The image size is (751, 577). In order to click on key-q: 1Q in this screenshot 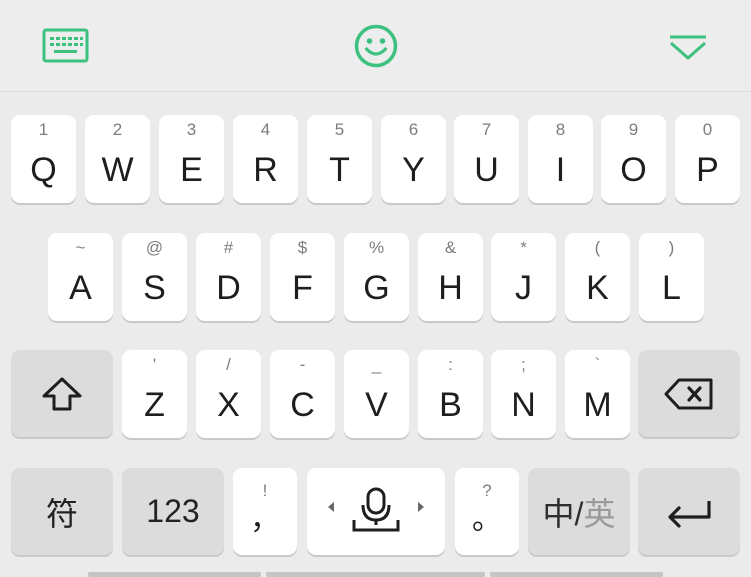, I will do `click(43, 159)`.